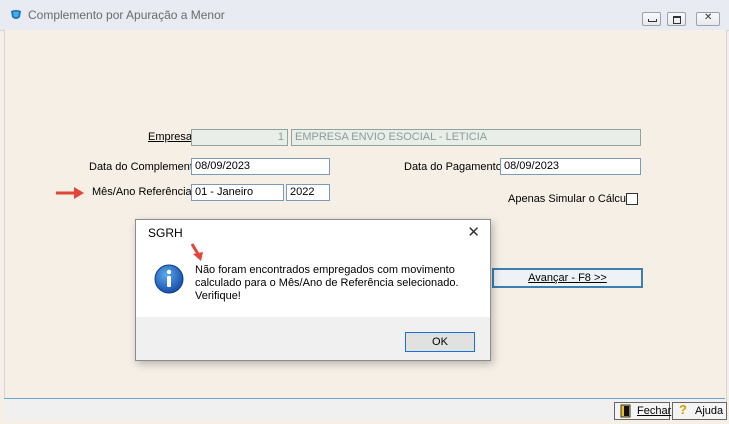  What do you see at coordinates (440, 342) in the screenshot?
I see `ok-button: OK` at bounding box center [440, 342].